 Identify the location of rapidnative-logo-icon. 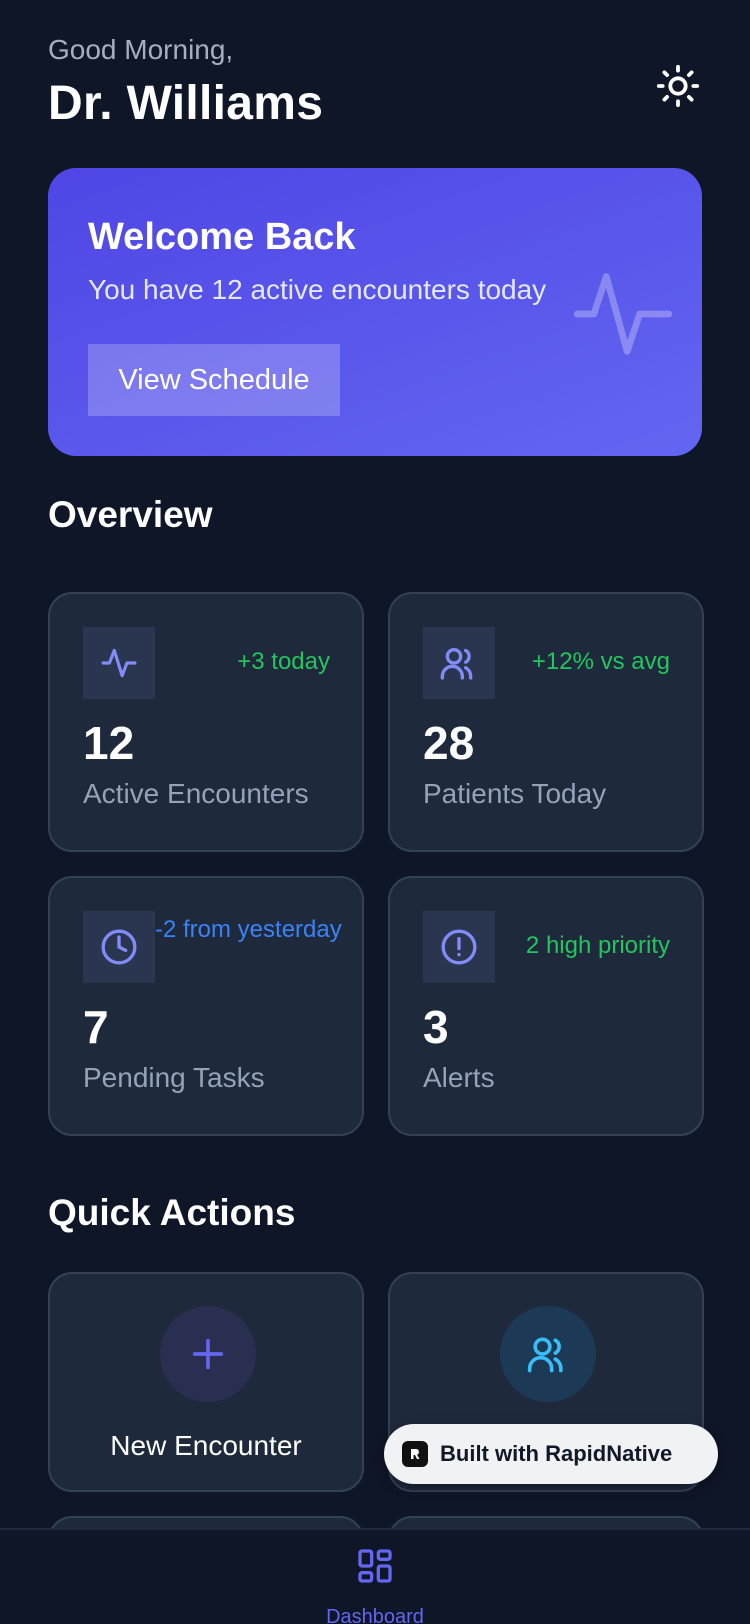
(415, 1454).